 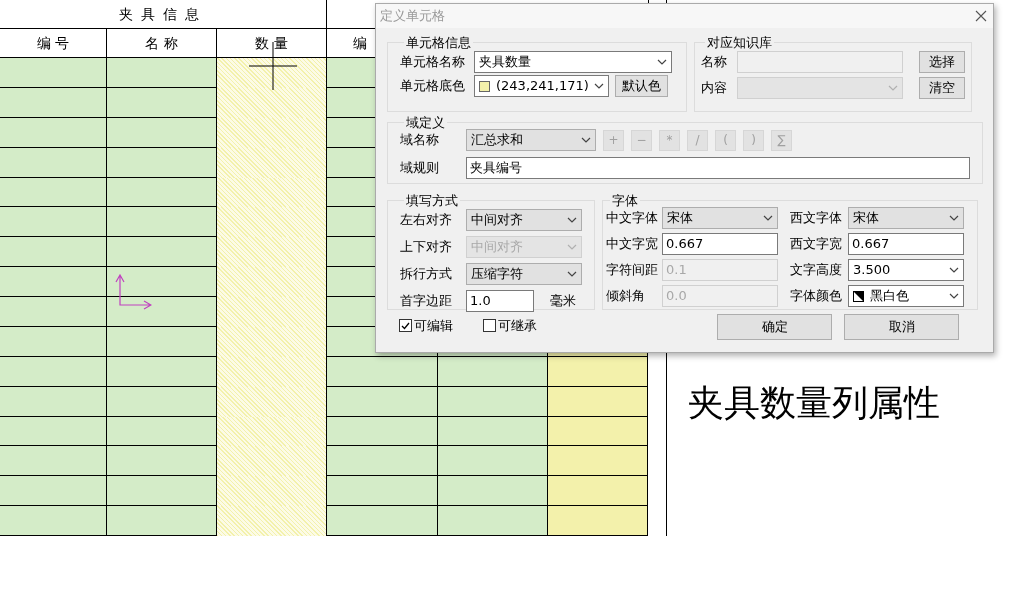 I want to click on clear-button: 清空, so click(x=942, y=88).